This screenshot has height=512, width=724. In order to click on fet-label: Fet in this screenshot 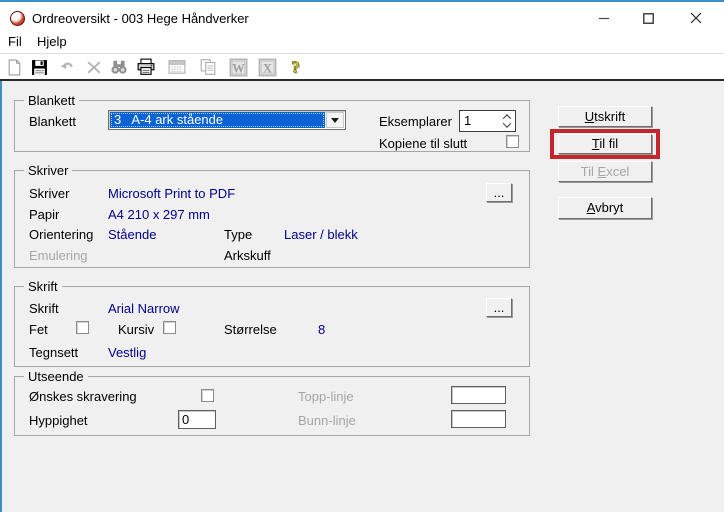, I will do `click(38, 329)`.